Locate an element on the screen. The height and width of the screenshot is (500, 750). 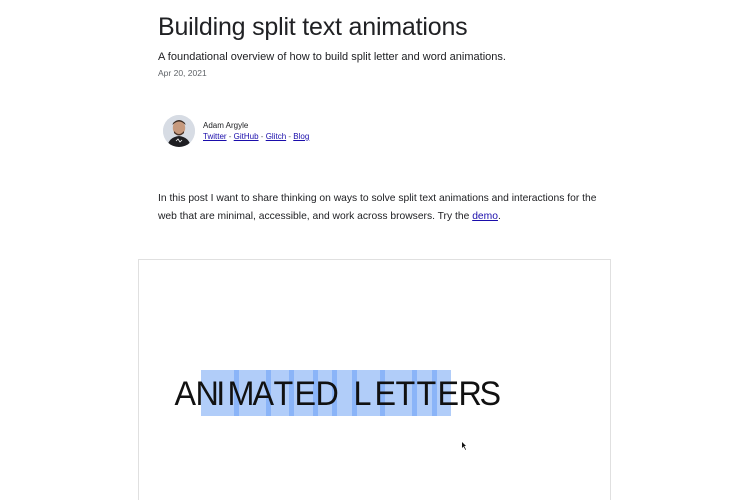
publish-date: Apr 20, 2021 is located at coordinates (182, 73).